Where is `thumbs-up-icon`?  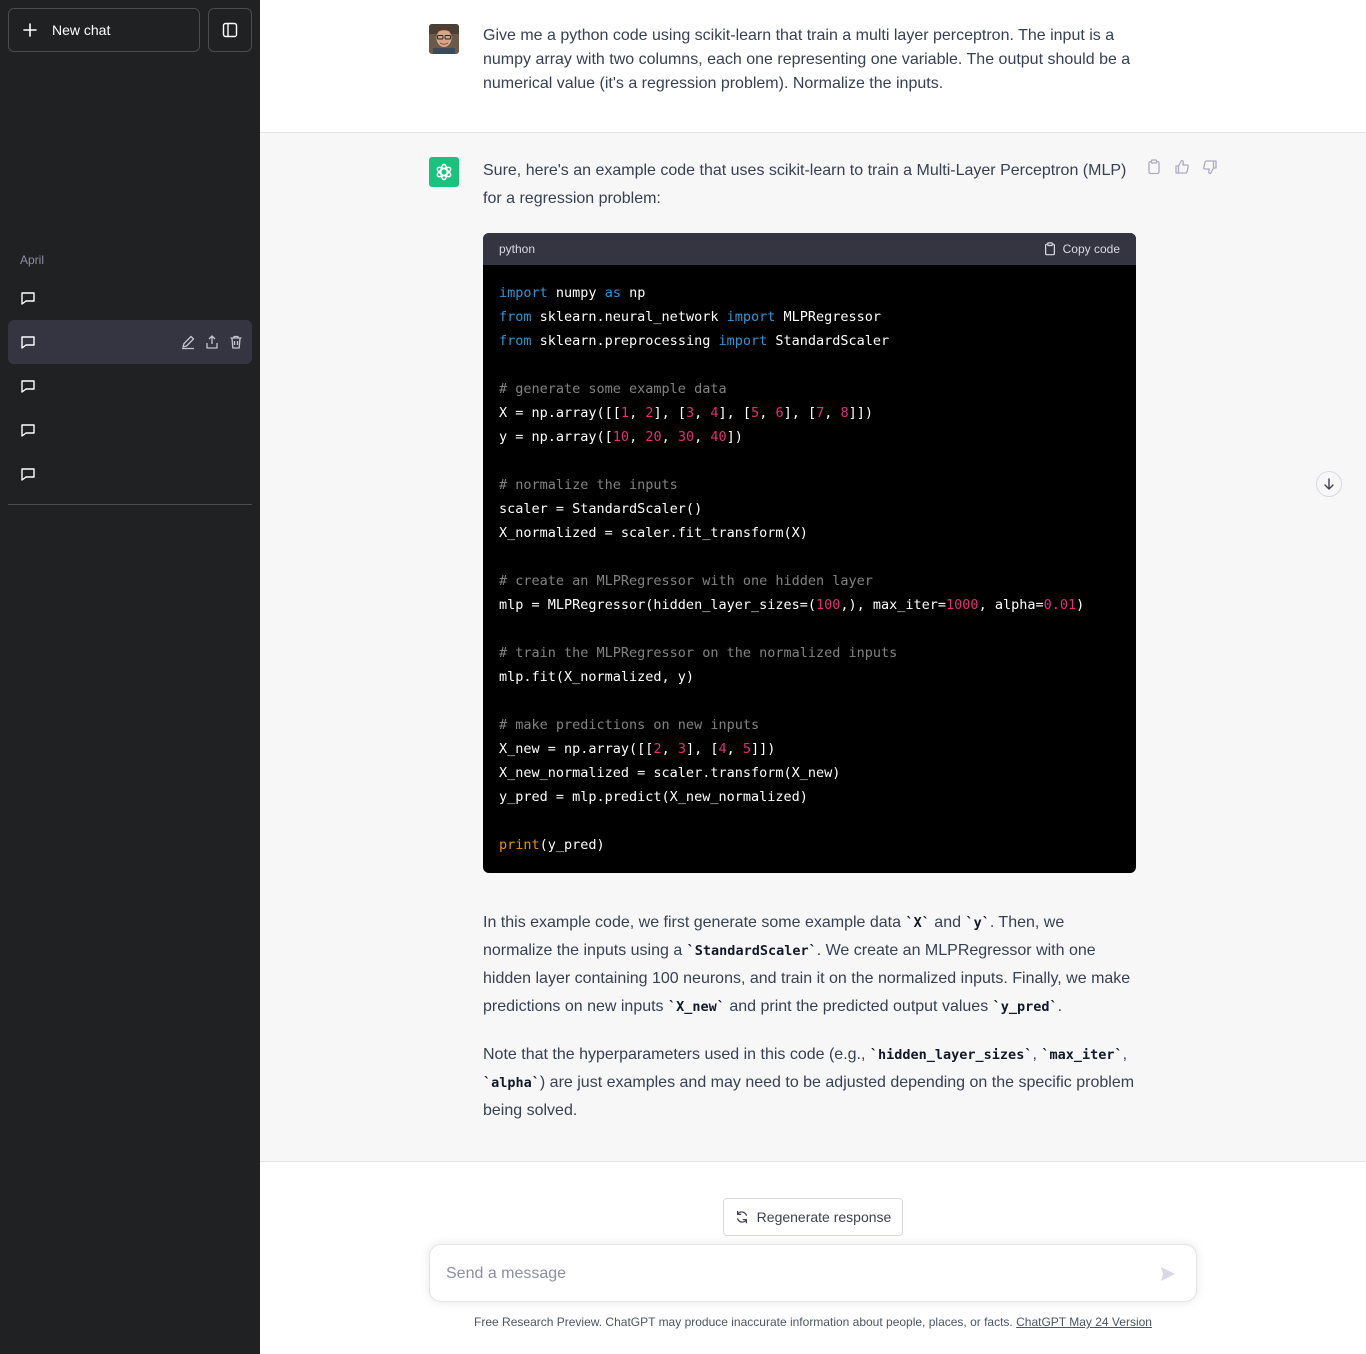 thumbs-up-icon is located at coordinates (1182, 166).